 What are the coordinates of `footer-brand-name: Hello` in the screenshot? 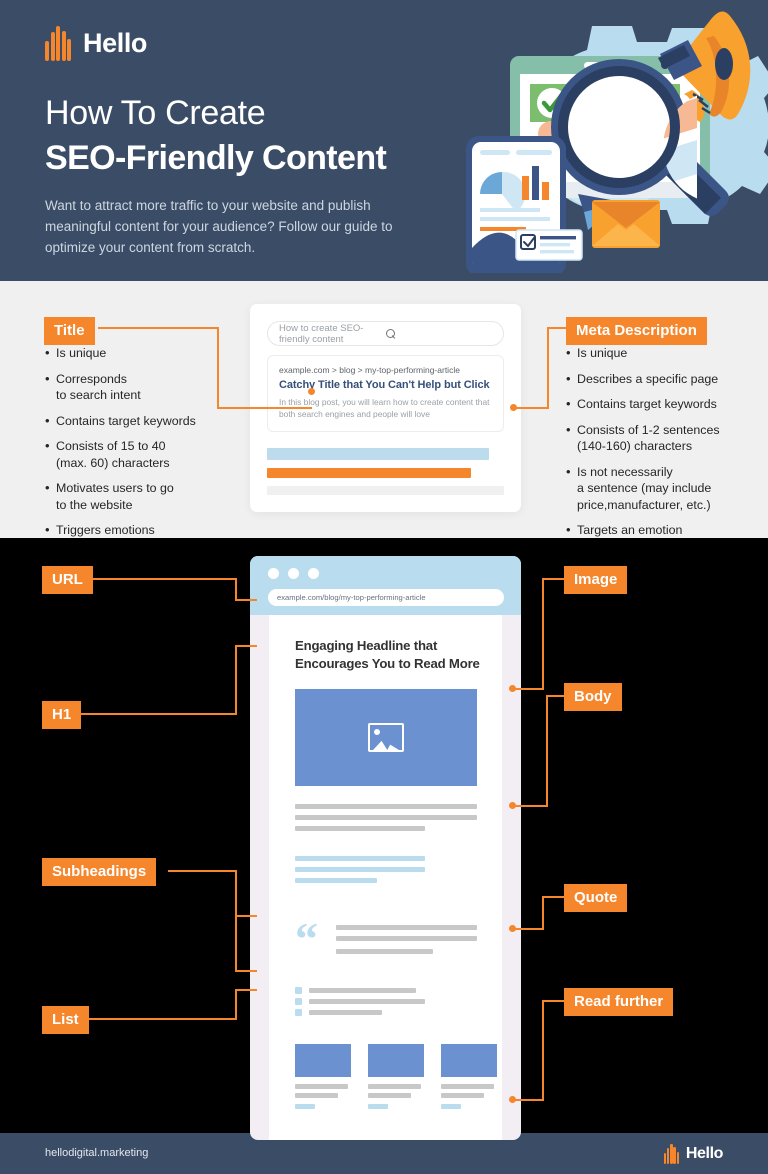 It's located at (704, 1153).